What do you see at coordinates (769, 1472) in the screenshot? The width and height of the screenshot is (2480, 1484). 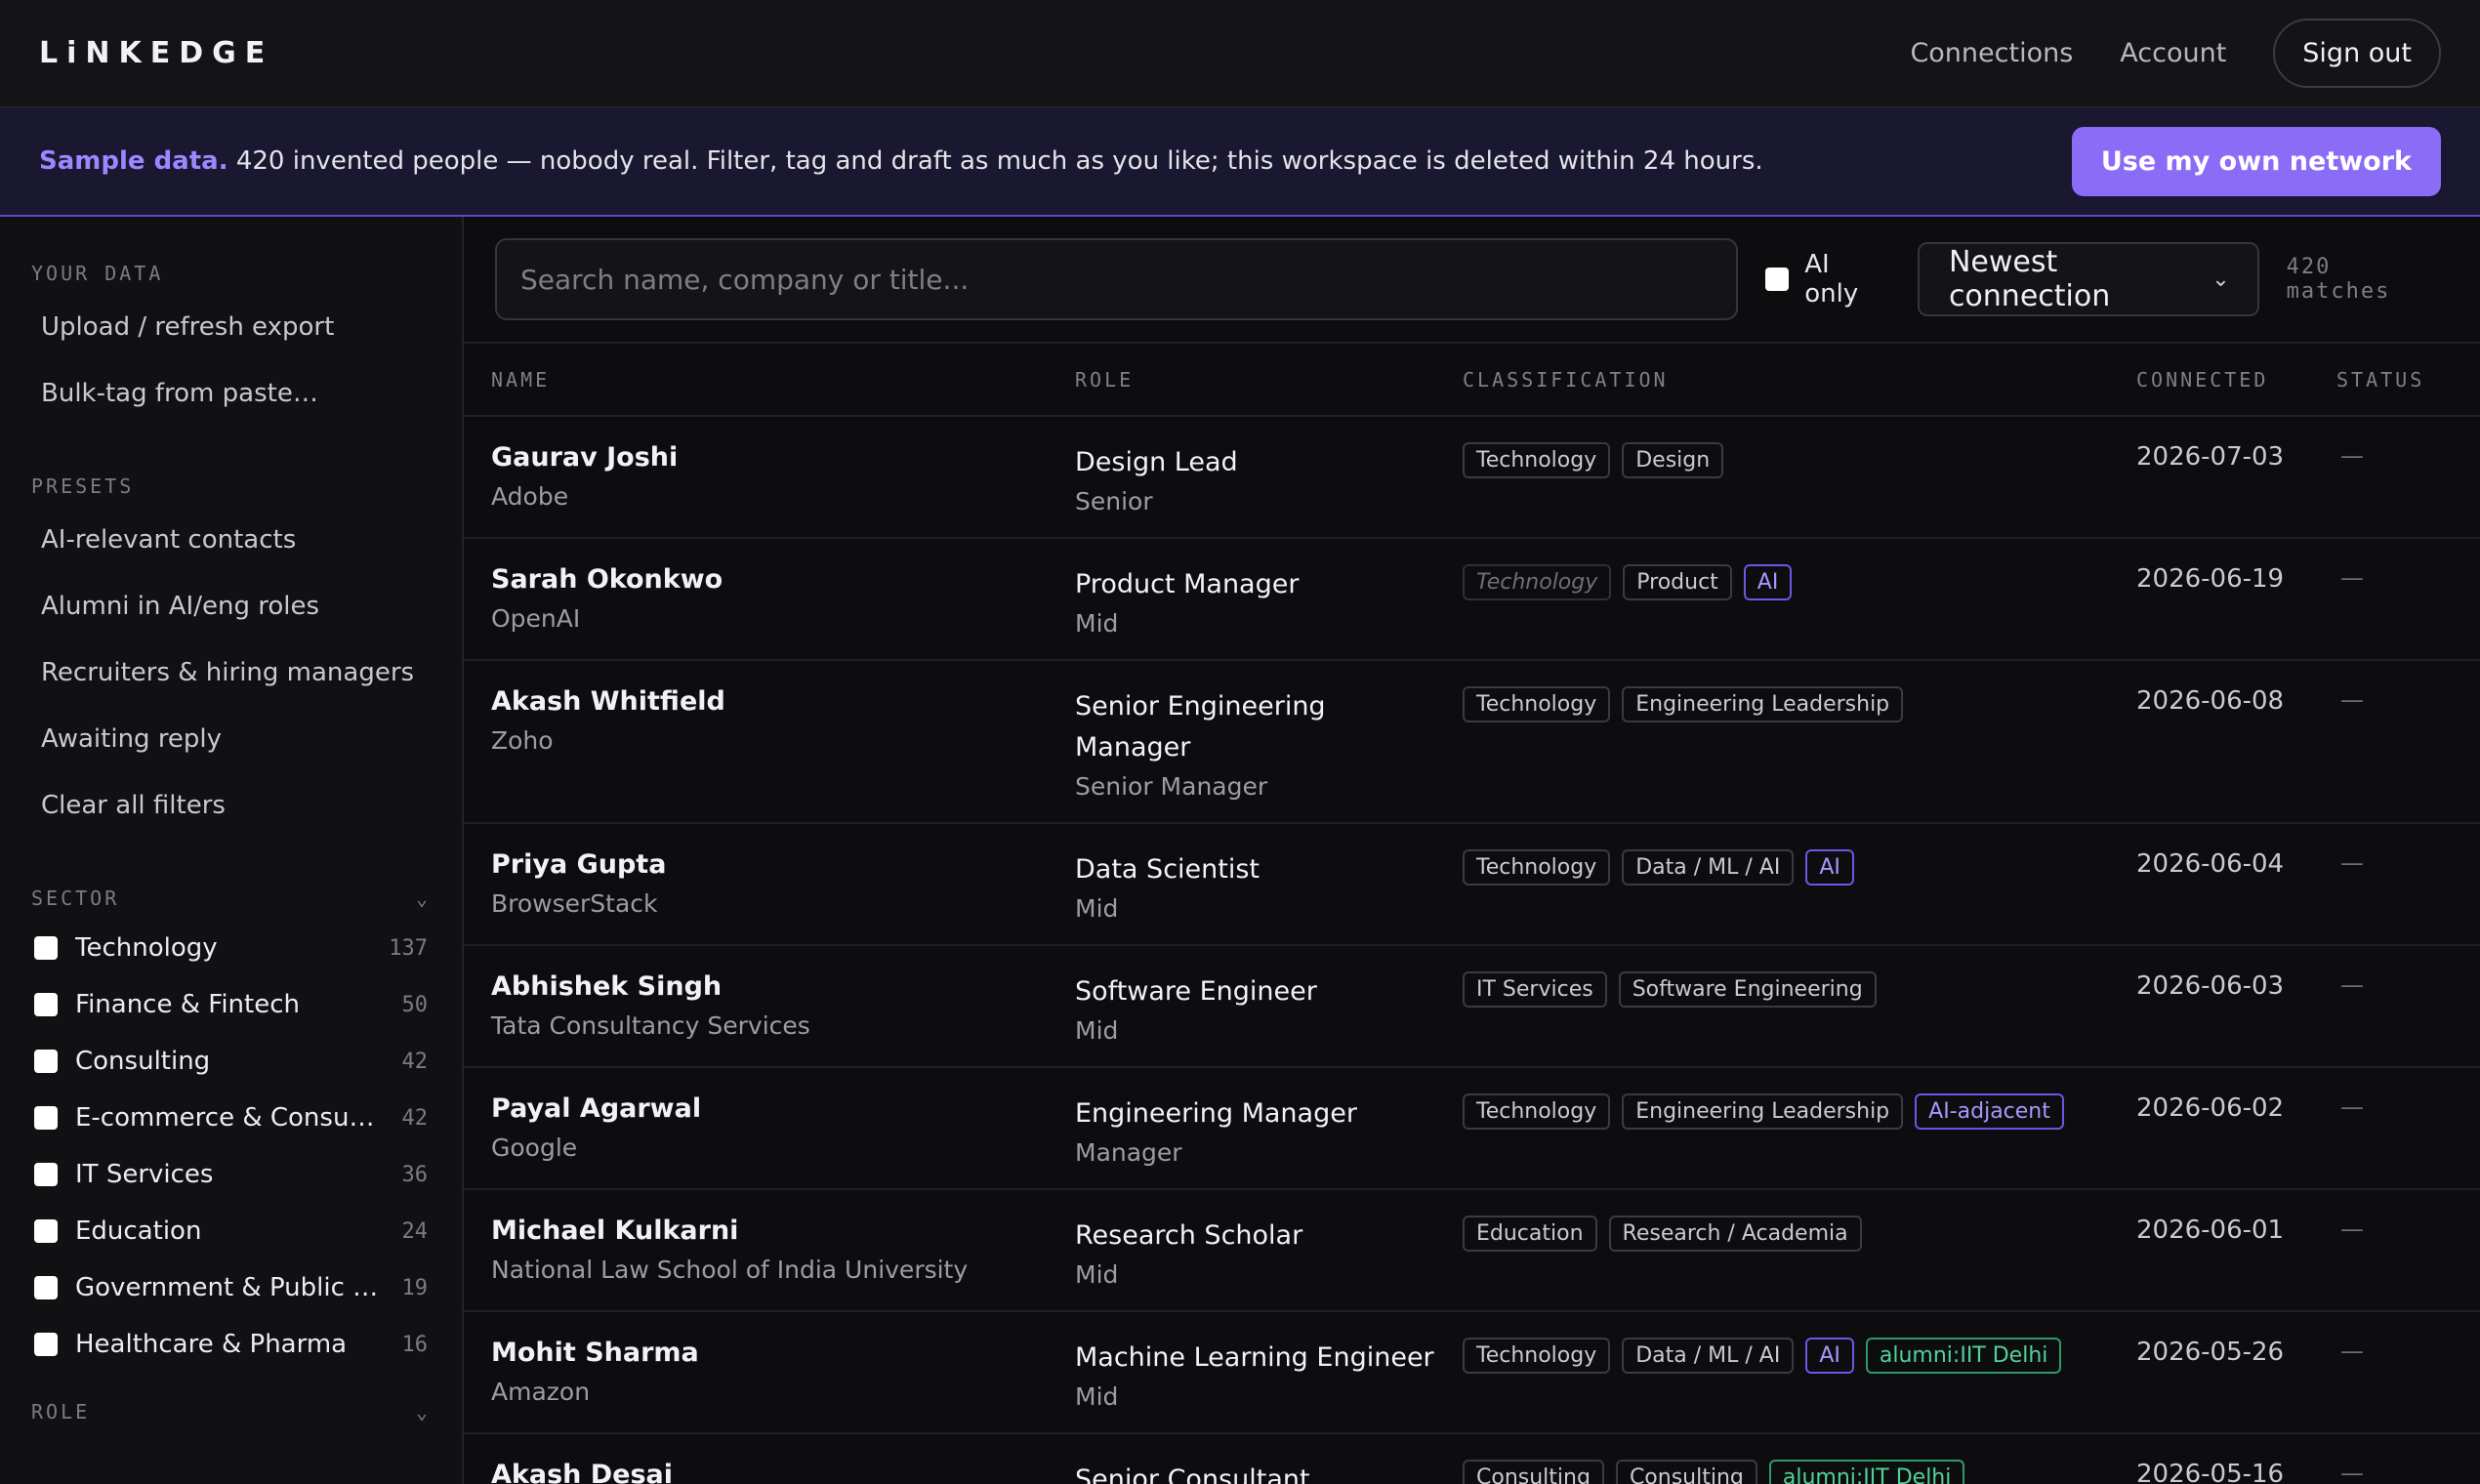 I see `contact-name: Akash Desai` at bounding box center [769, 1472].